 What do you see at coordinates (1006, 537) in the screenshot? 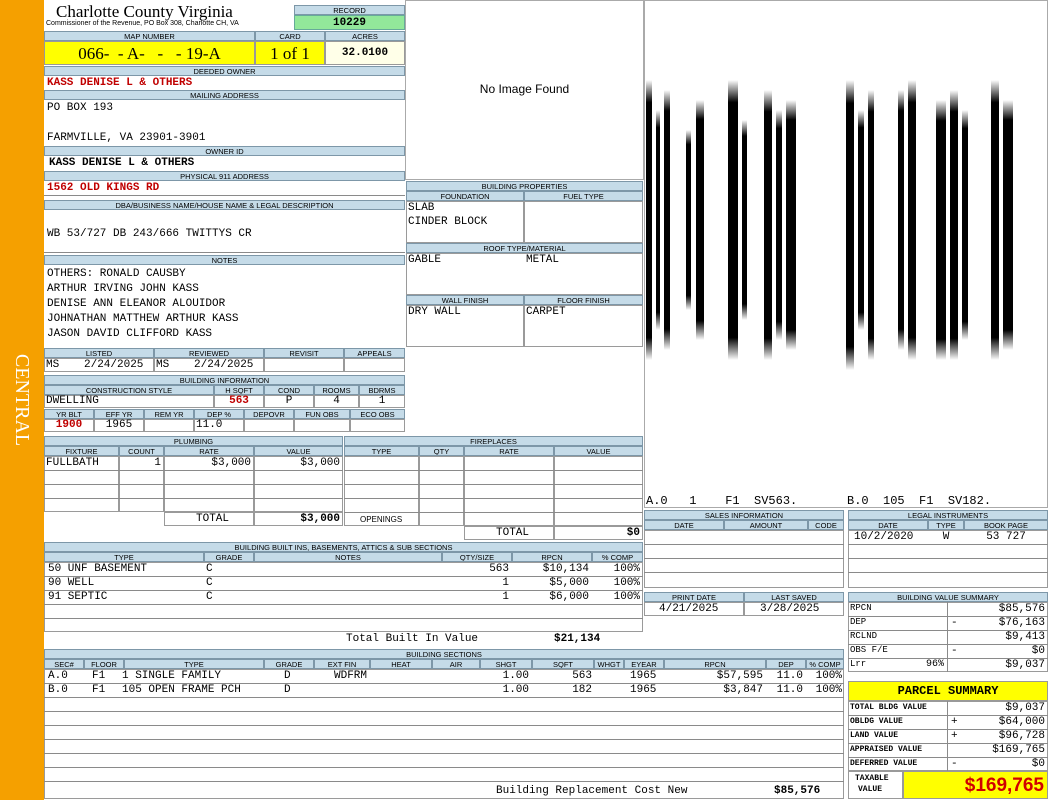
I see `li-bookpage: 53 727` at bounding box center [1006, 537].